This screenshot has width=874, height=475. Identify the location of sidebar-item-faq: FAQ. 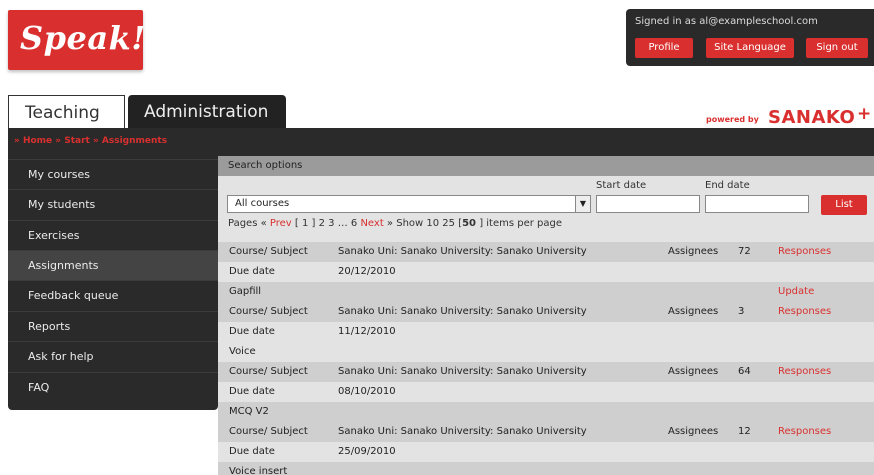
(113, 387).